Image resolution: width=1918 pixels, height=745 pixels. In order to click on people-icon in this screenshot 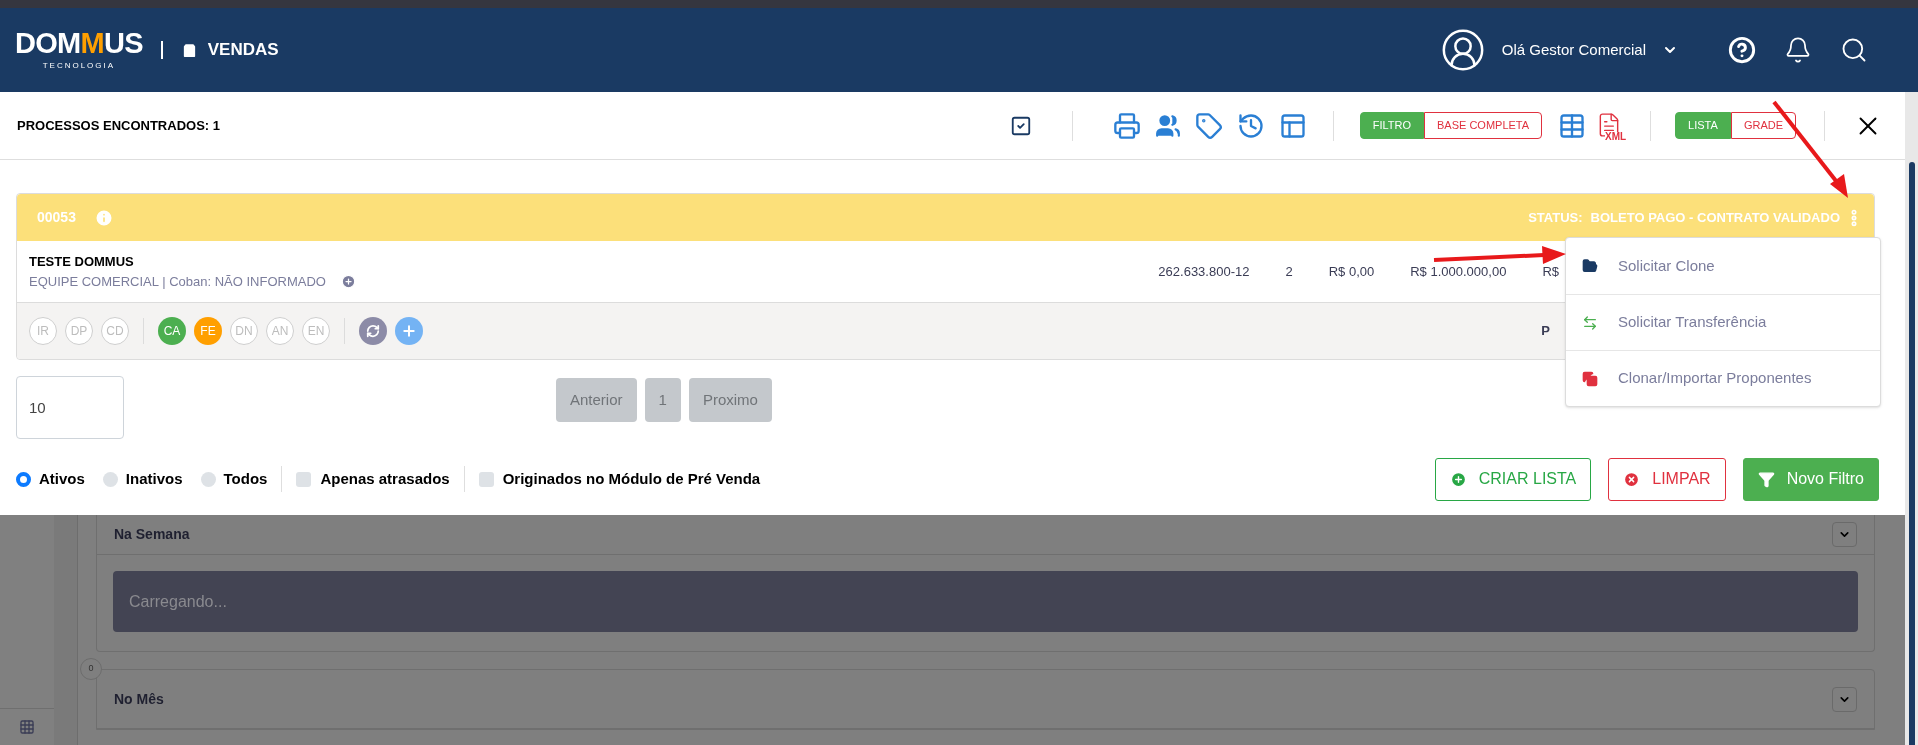, I will do `click(1167, 125)`.